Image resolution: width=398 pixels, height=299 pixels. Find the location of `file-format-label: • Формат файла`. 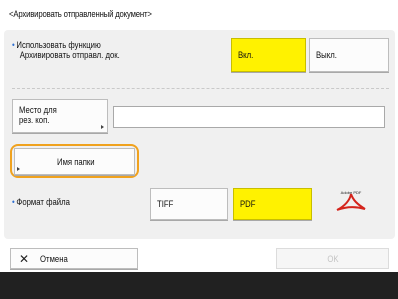

file-format-label: • Формат файла is located at coordinates (41, 202).